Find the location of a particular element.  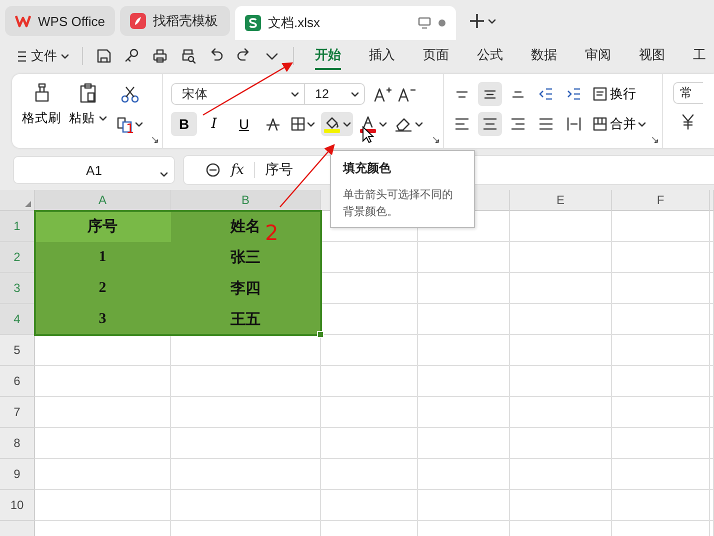

tooltip-title: 填充颜色 is located at coordinates (367, 168).